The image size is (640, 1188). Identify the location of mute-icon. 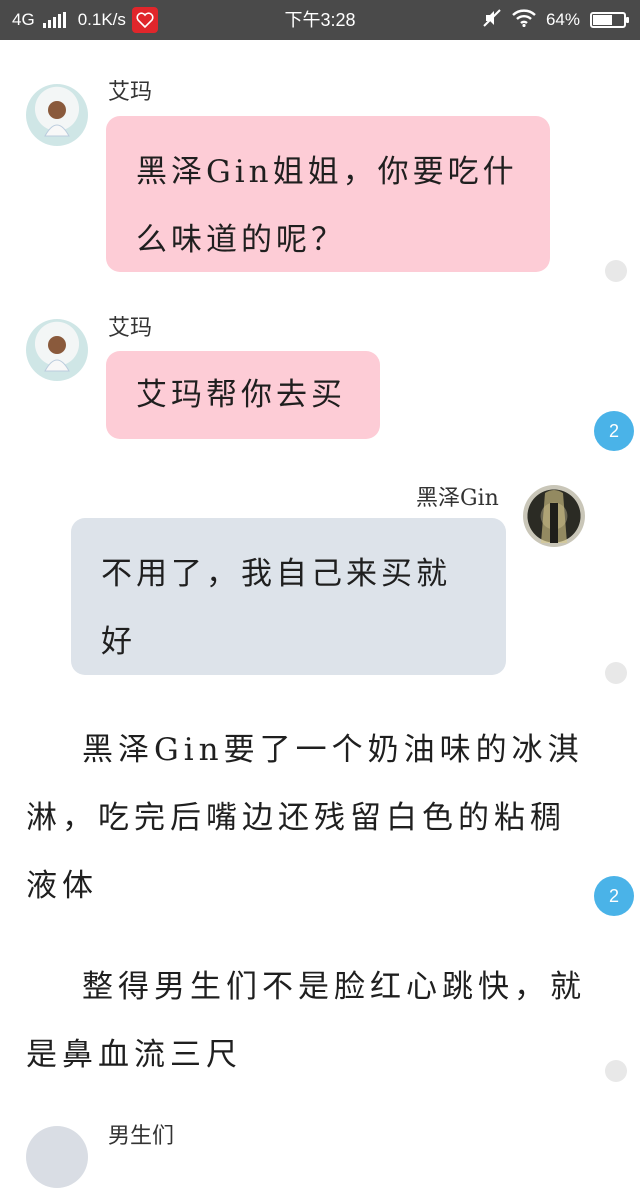
(492, 20).